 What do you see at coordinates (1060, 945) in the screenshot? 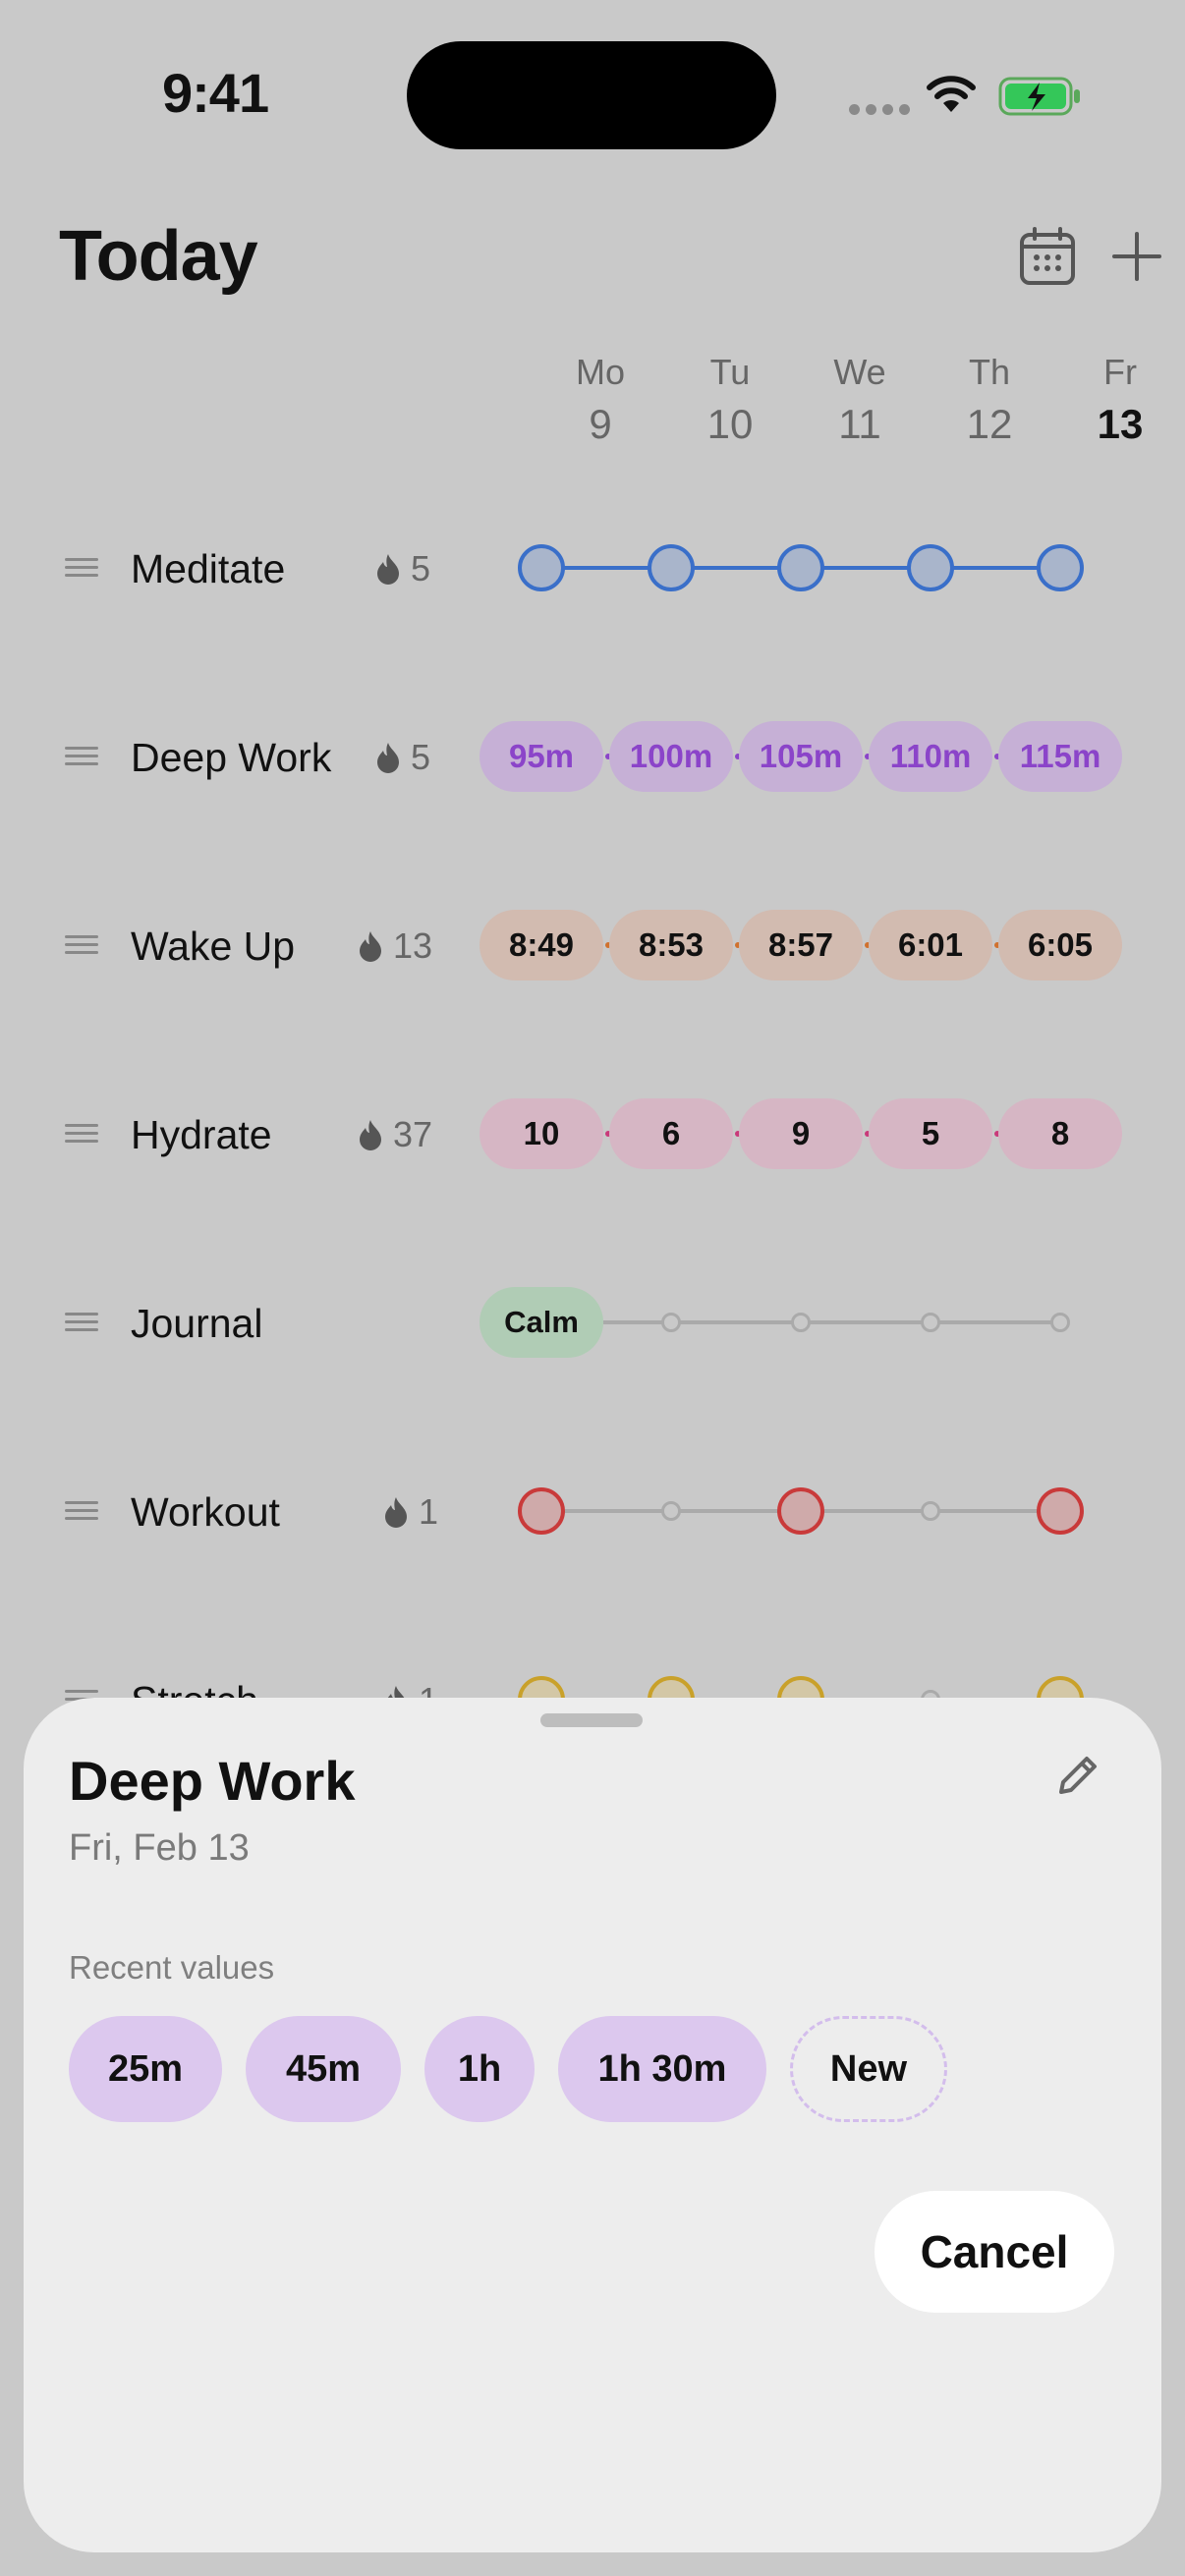
I see `day-value-fr: 6:05` at bounding box center [1060, 945].